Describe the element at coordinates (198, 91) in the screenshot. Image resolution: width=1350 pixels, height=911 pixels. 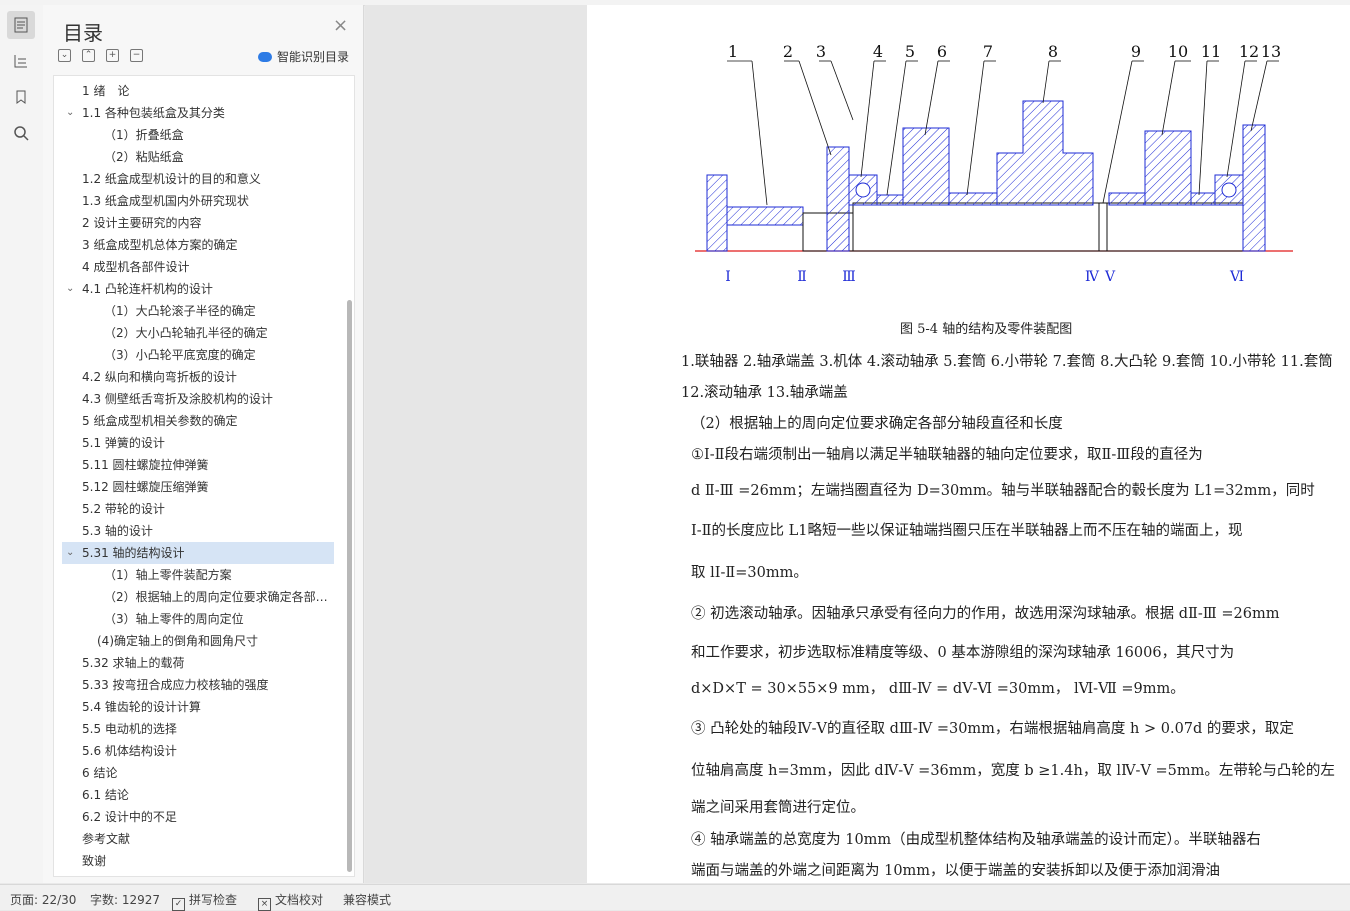
I see `toc-item: 1 绪 论` at that location.